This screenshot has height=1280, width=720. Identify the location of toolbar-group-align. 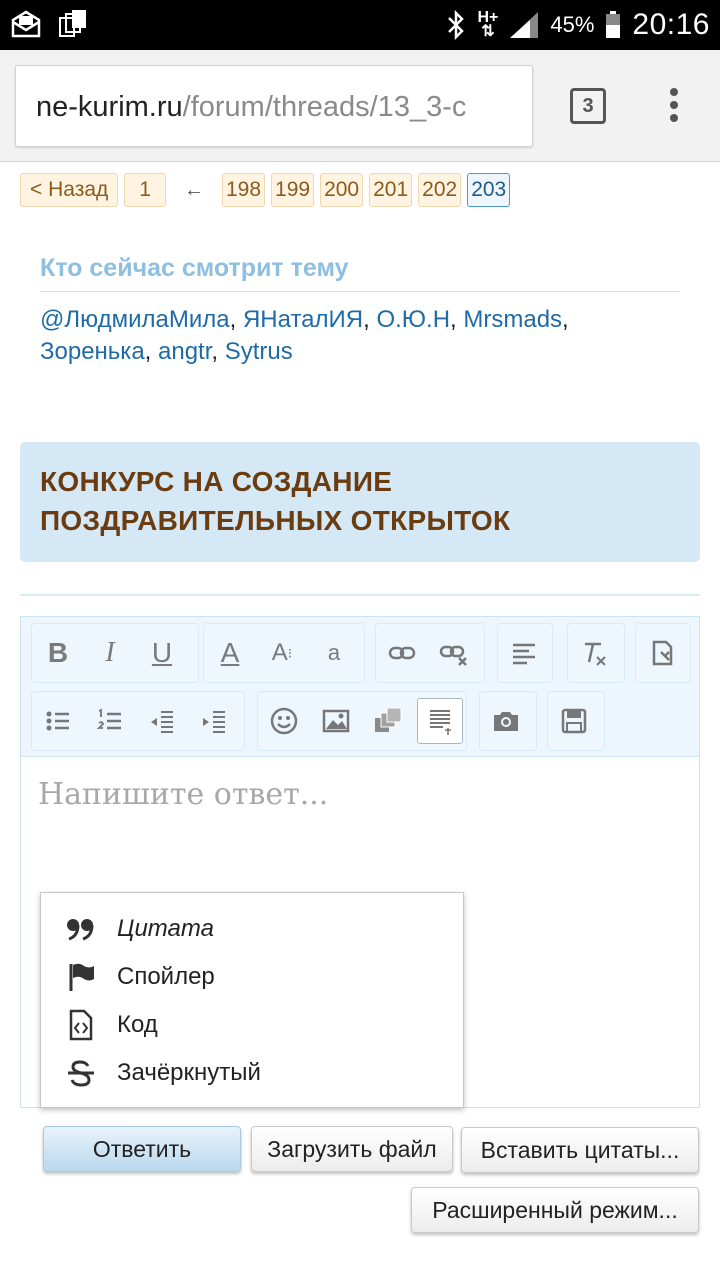
(525, 653).